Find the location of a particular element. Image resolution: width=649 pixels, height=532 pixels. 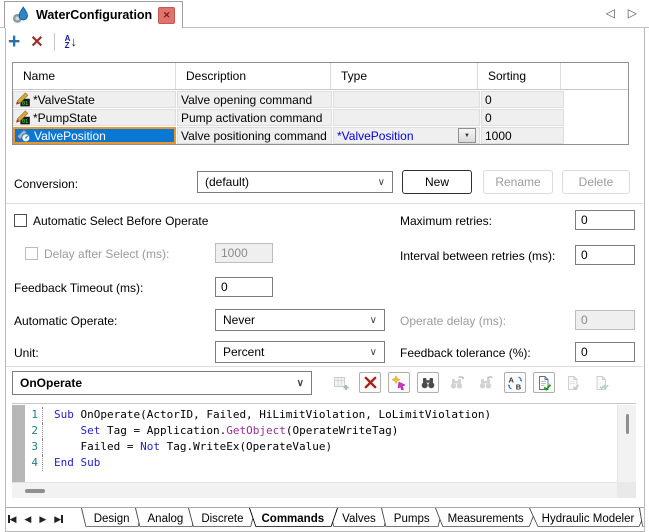

cell-name: 01 *ValveState is located at coordinates (94, 99).